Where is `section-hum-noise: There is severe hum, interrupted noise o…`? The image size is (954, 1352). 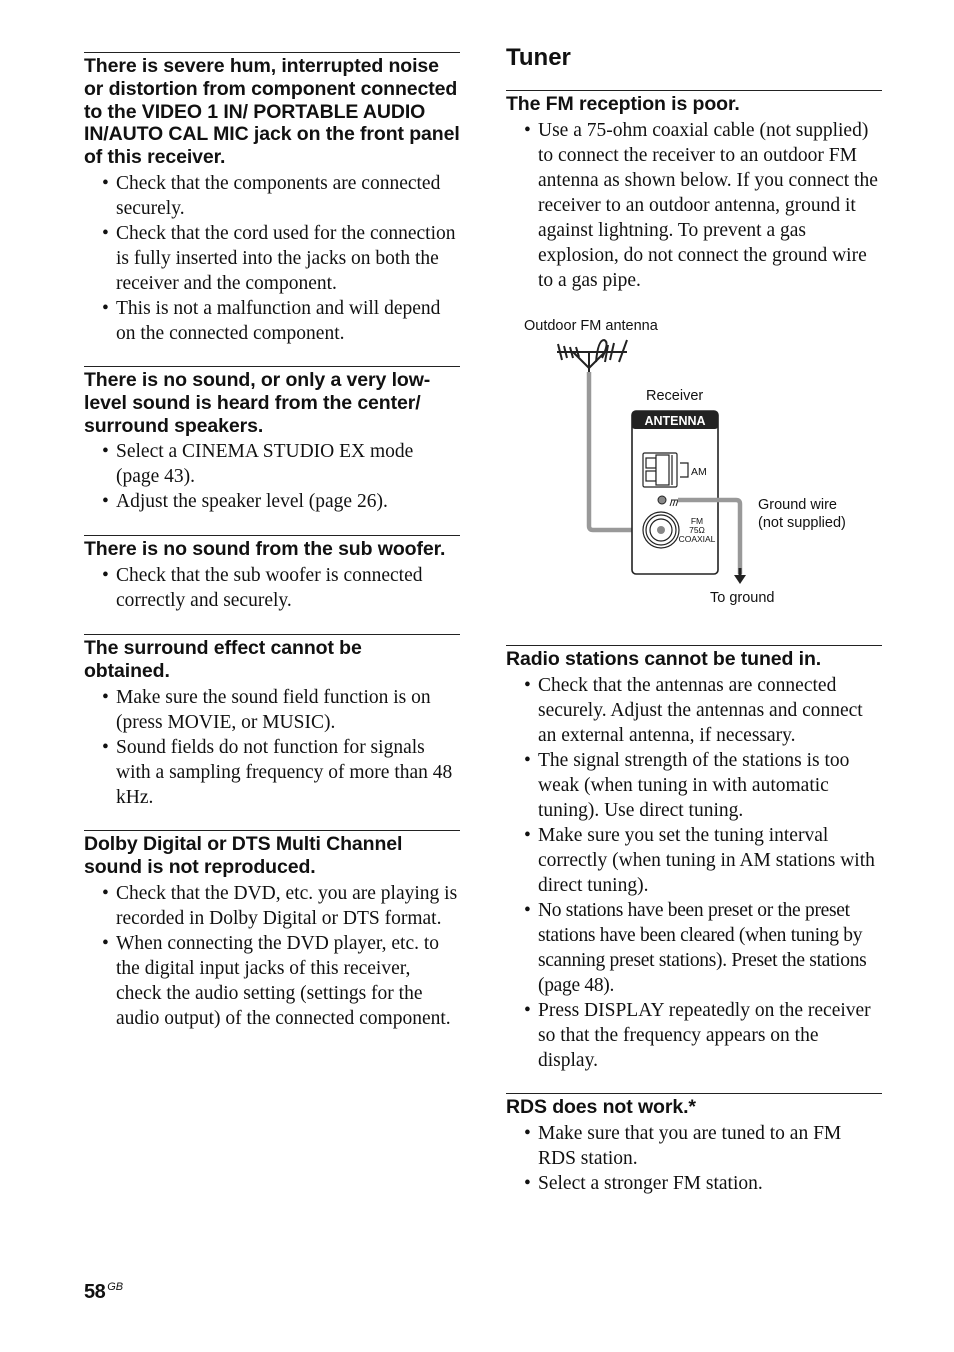
section-hum-noise: There is severe hum, interrupted noise o… is located at coordinates (272, 199).